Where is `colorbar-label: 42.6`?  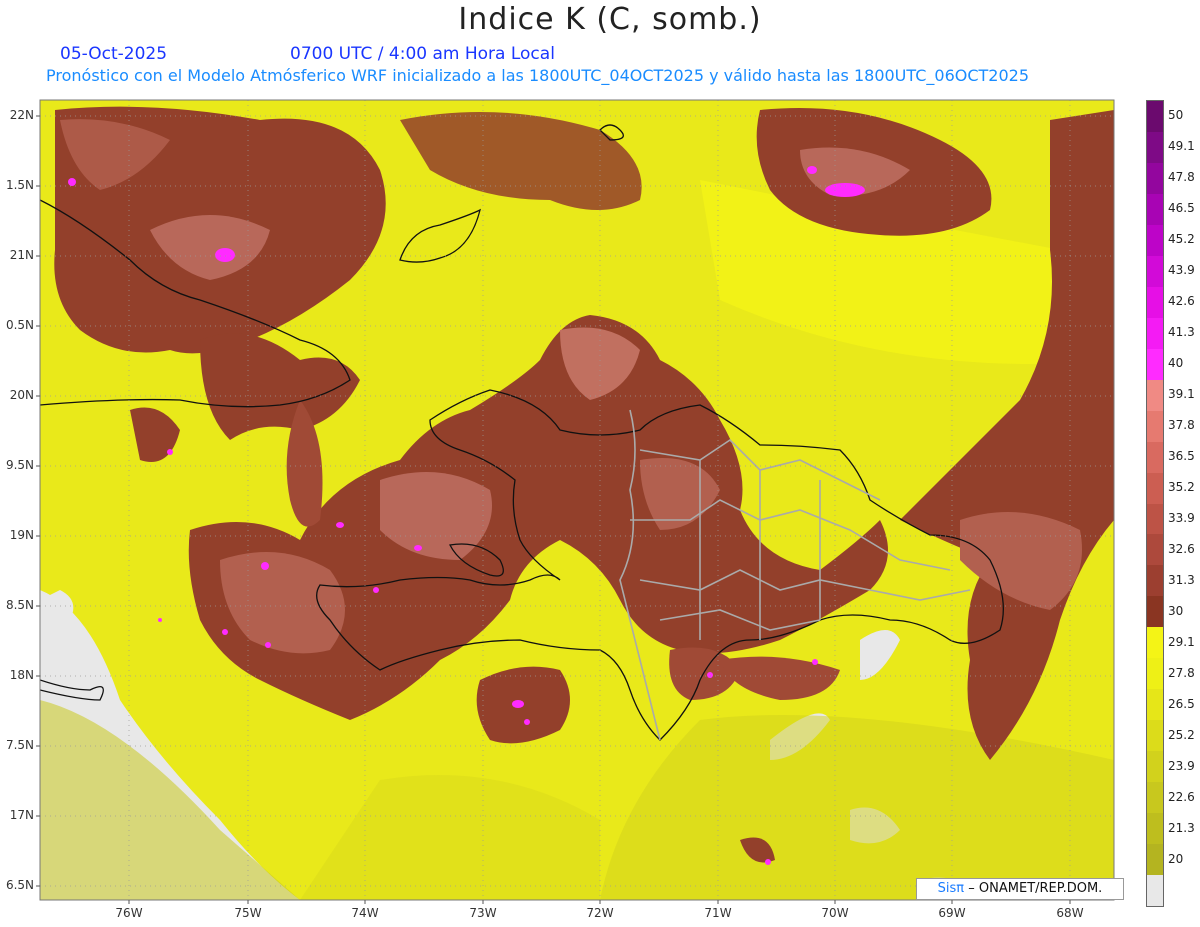 colorbar-label: 42.6 is located at coordinates (1181, 301).